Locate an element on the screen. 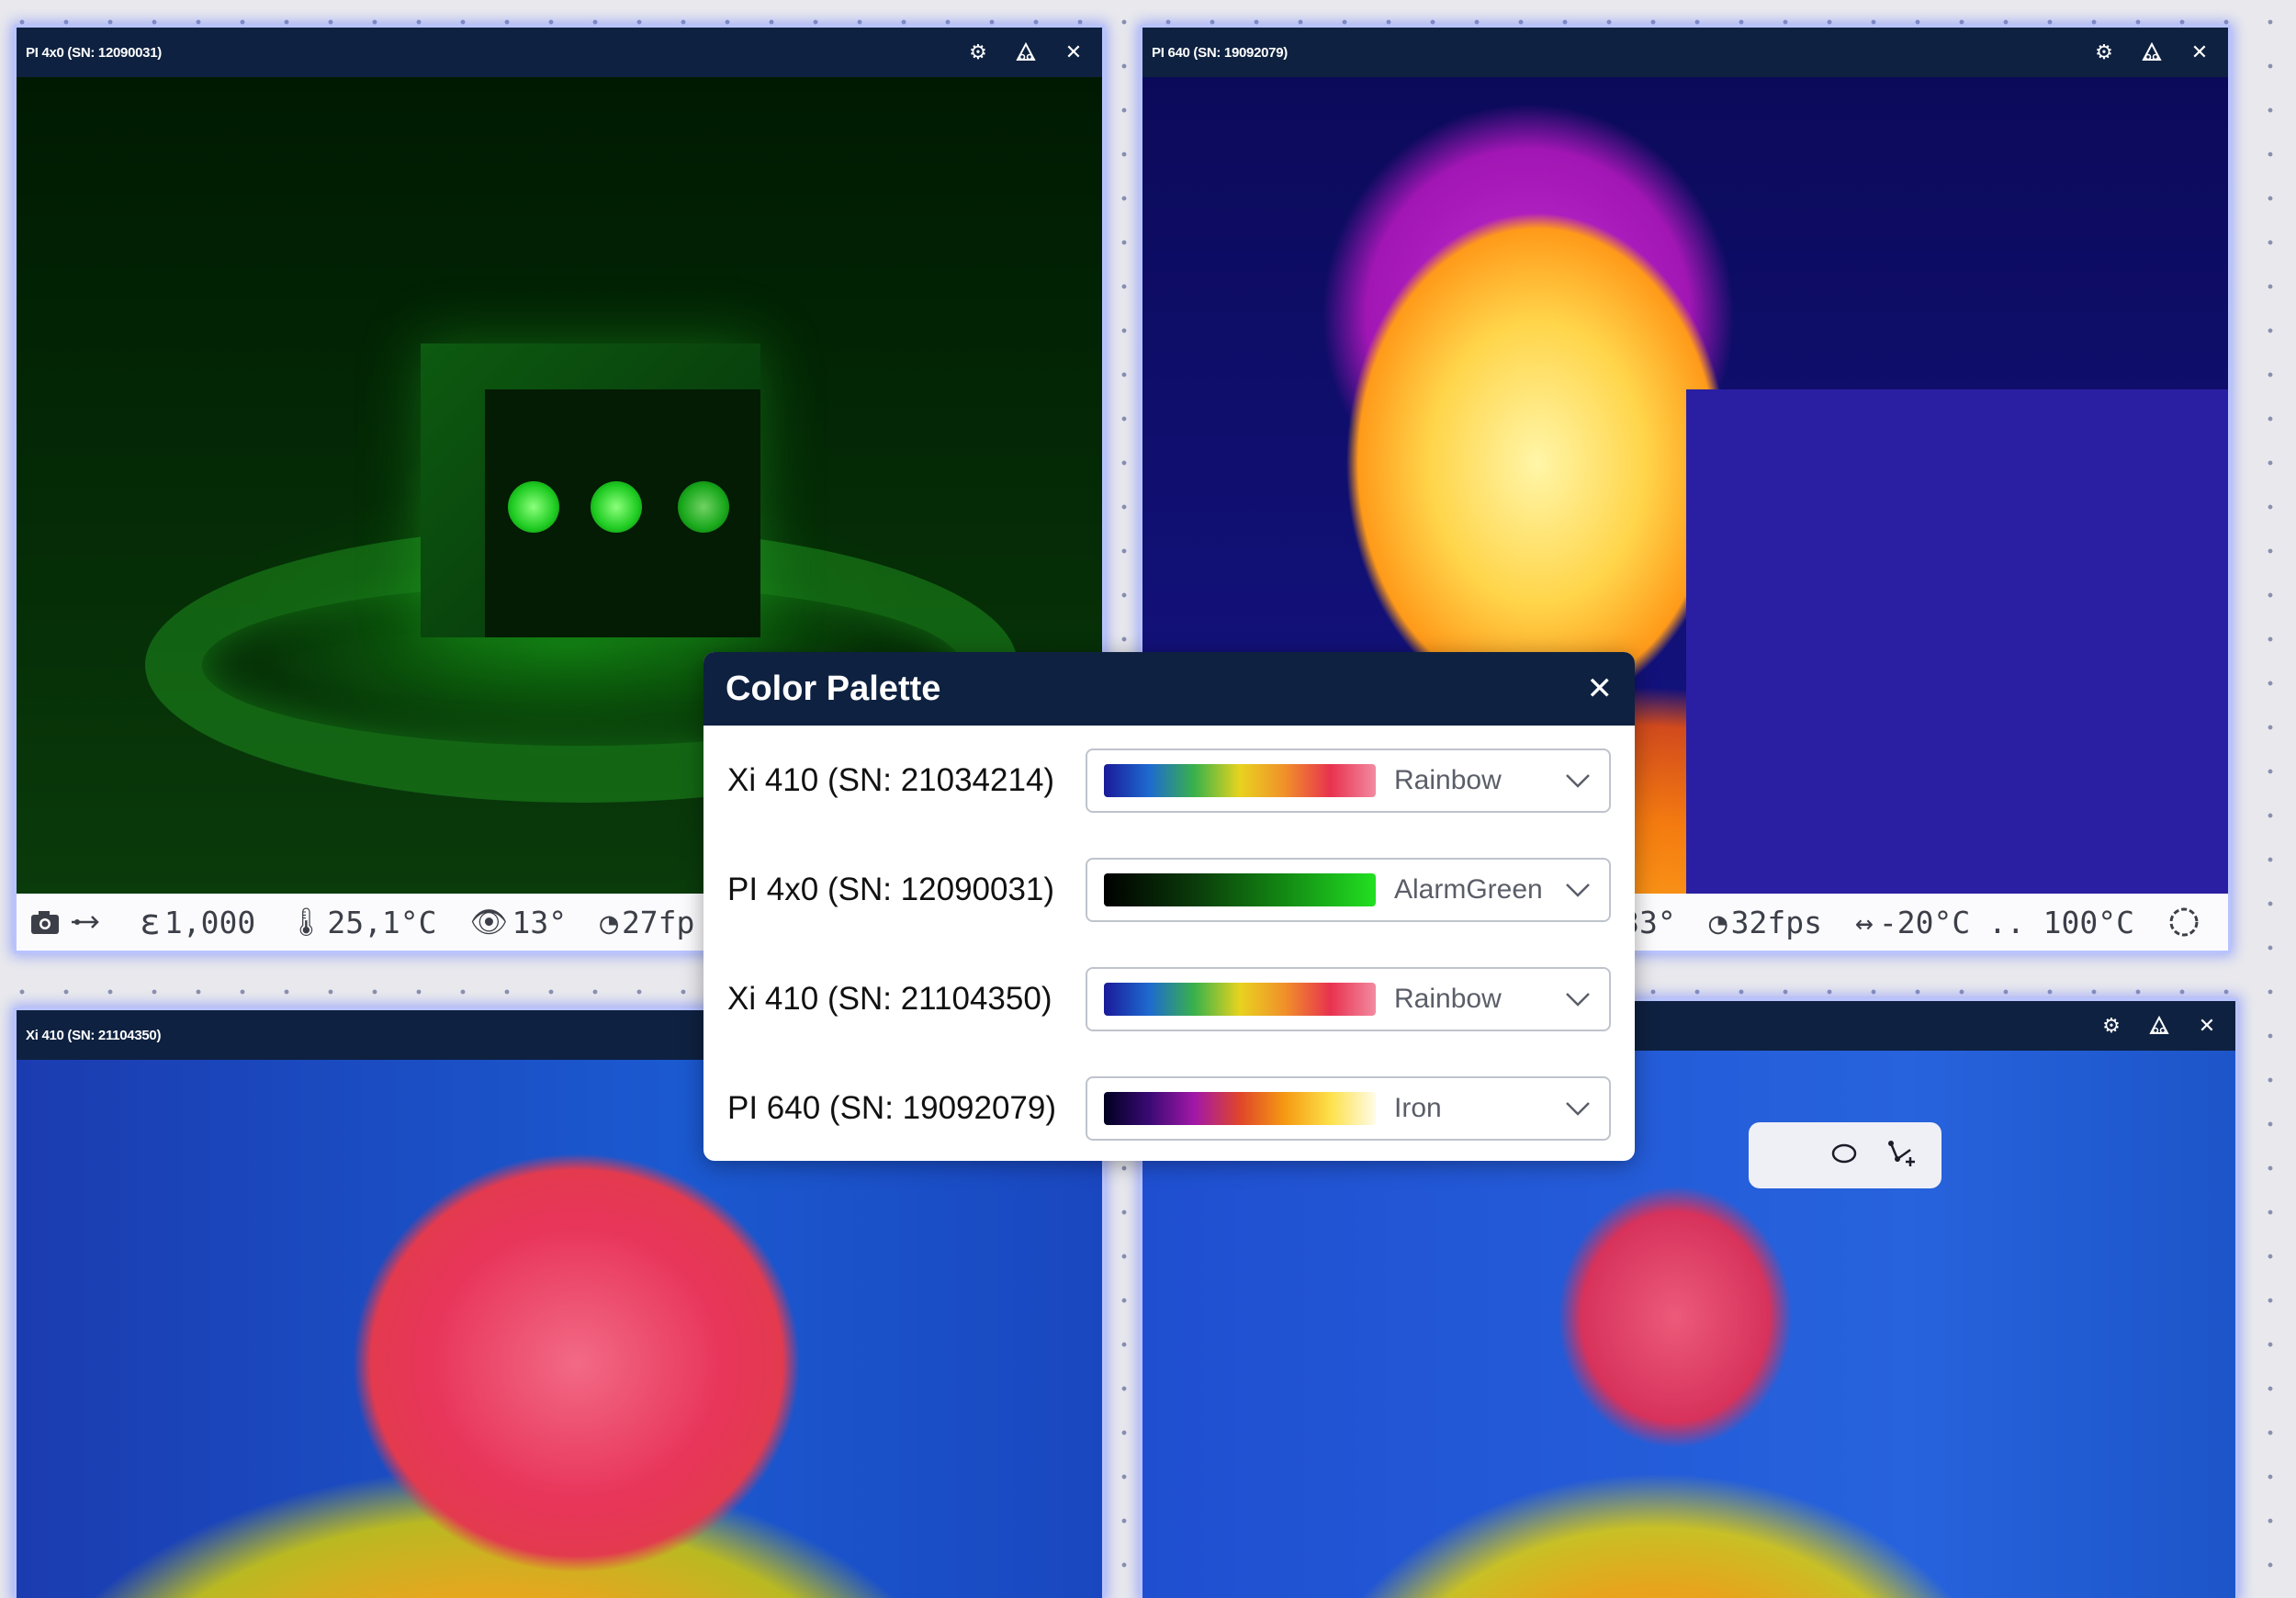  camera-label: Xi 410 (SN: 21034214) is located at coordinates (891, 780).